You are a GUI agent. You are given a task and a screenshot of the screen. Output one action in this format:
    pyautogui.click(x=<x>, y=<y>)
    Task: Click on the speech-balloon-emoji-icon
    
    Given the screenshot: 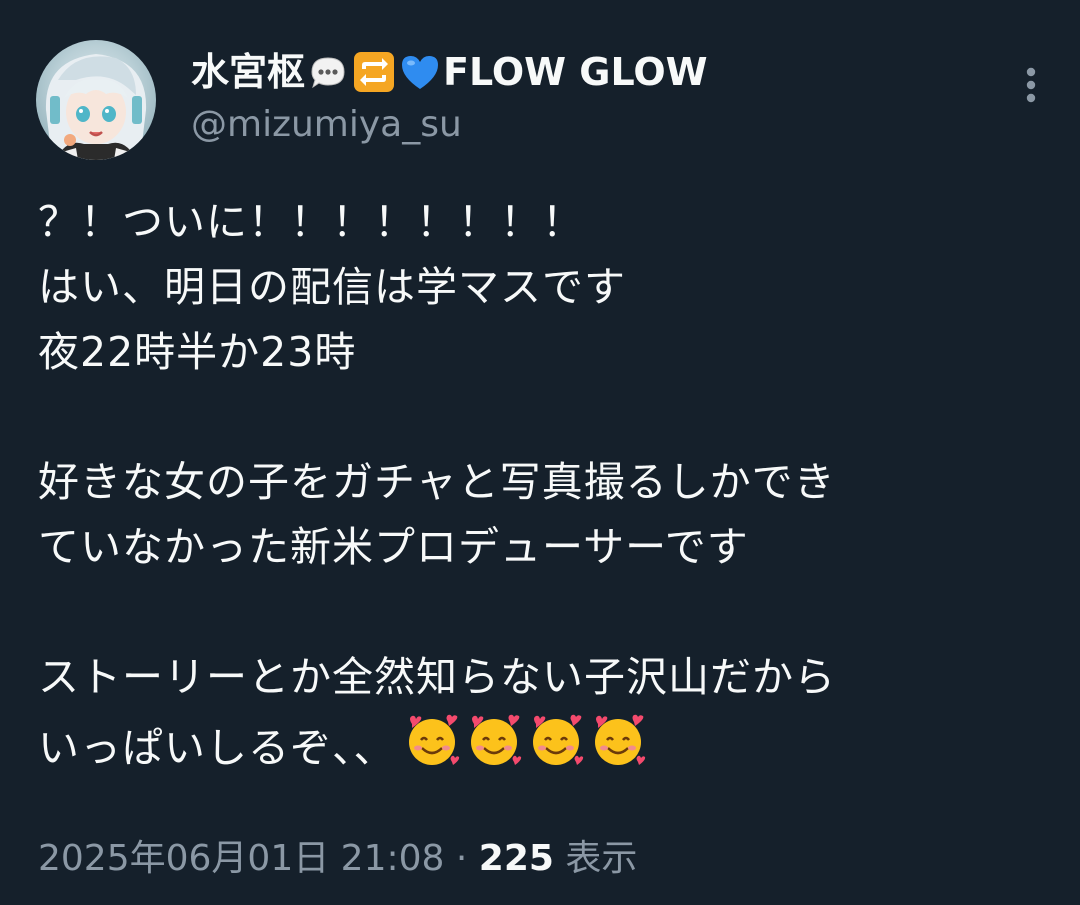 What is the action you would take?
    pyautogui.click(x=328, y=72)
    